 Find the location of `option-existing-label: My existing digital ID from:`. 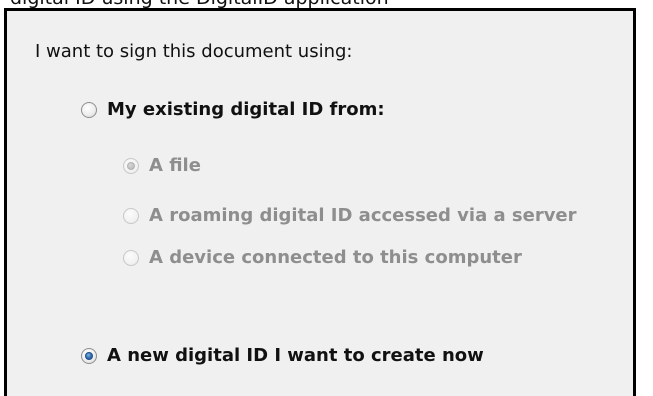

option-existing-label: My existing digital ID from: is located at coordinates (246, 109).